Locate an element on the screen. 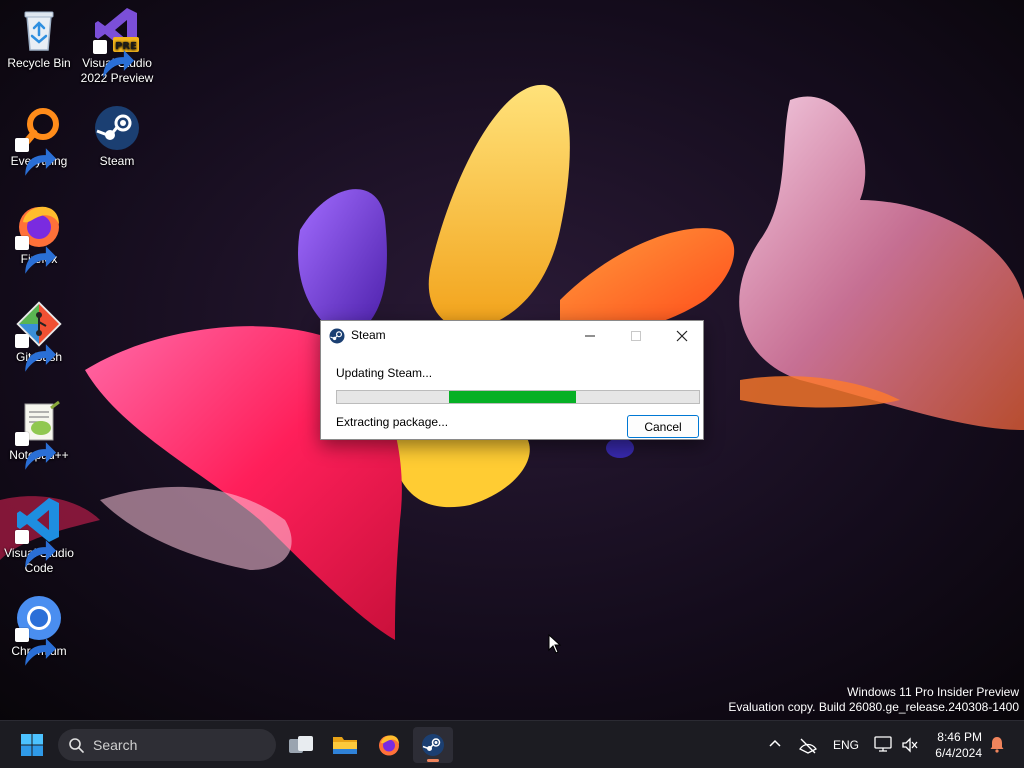 The image size is (1024, 768). notification-bell-icon is located at coordinates (997, 744).